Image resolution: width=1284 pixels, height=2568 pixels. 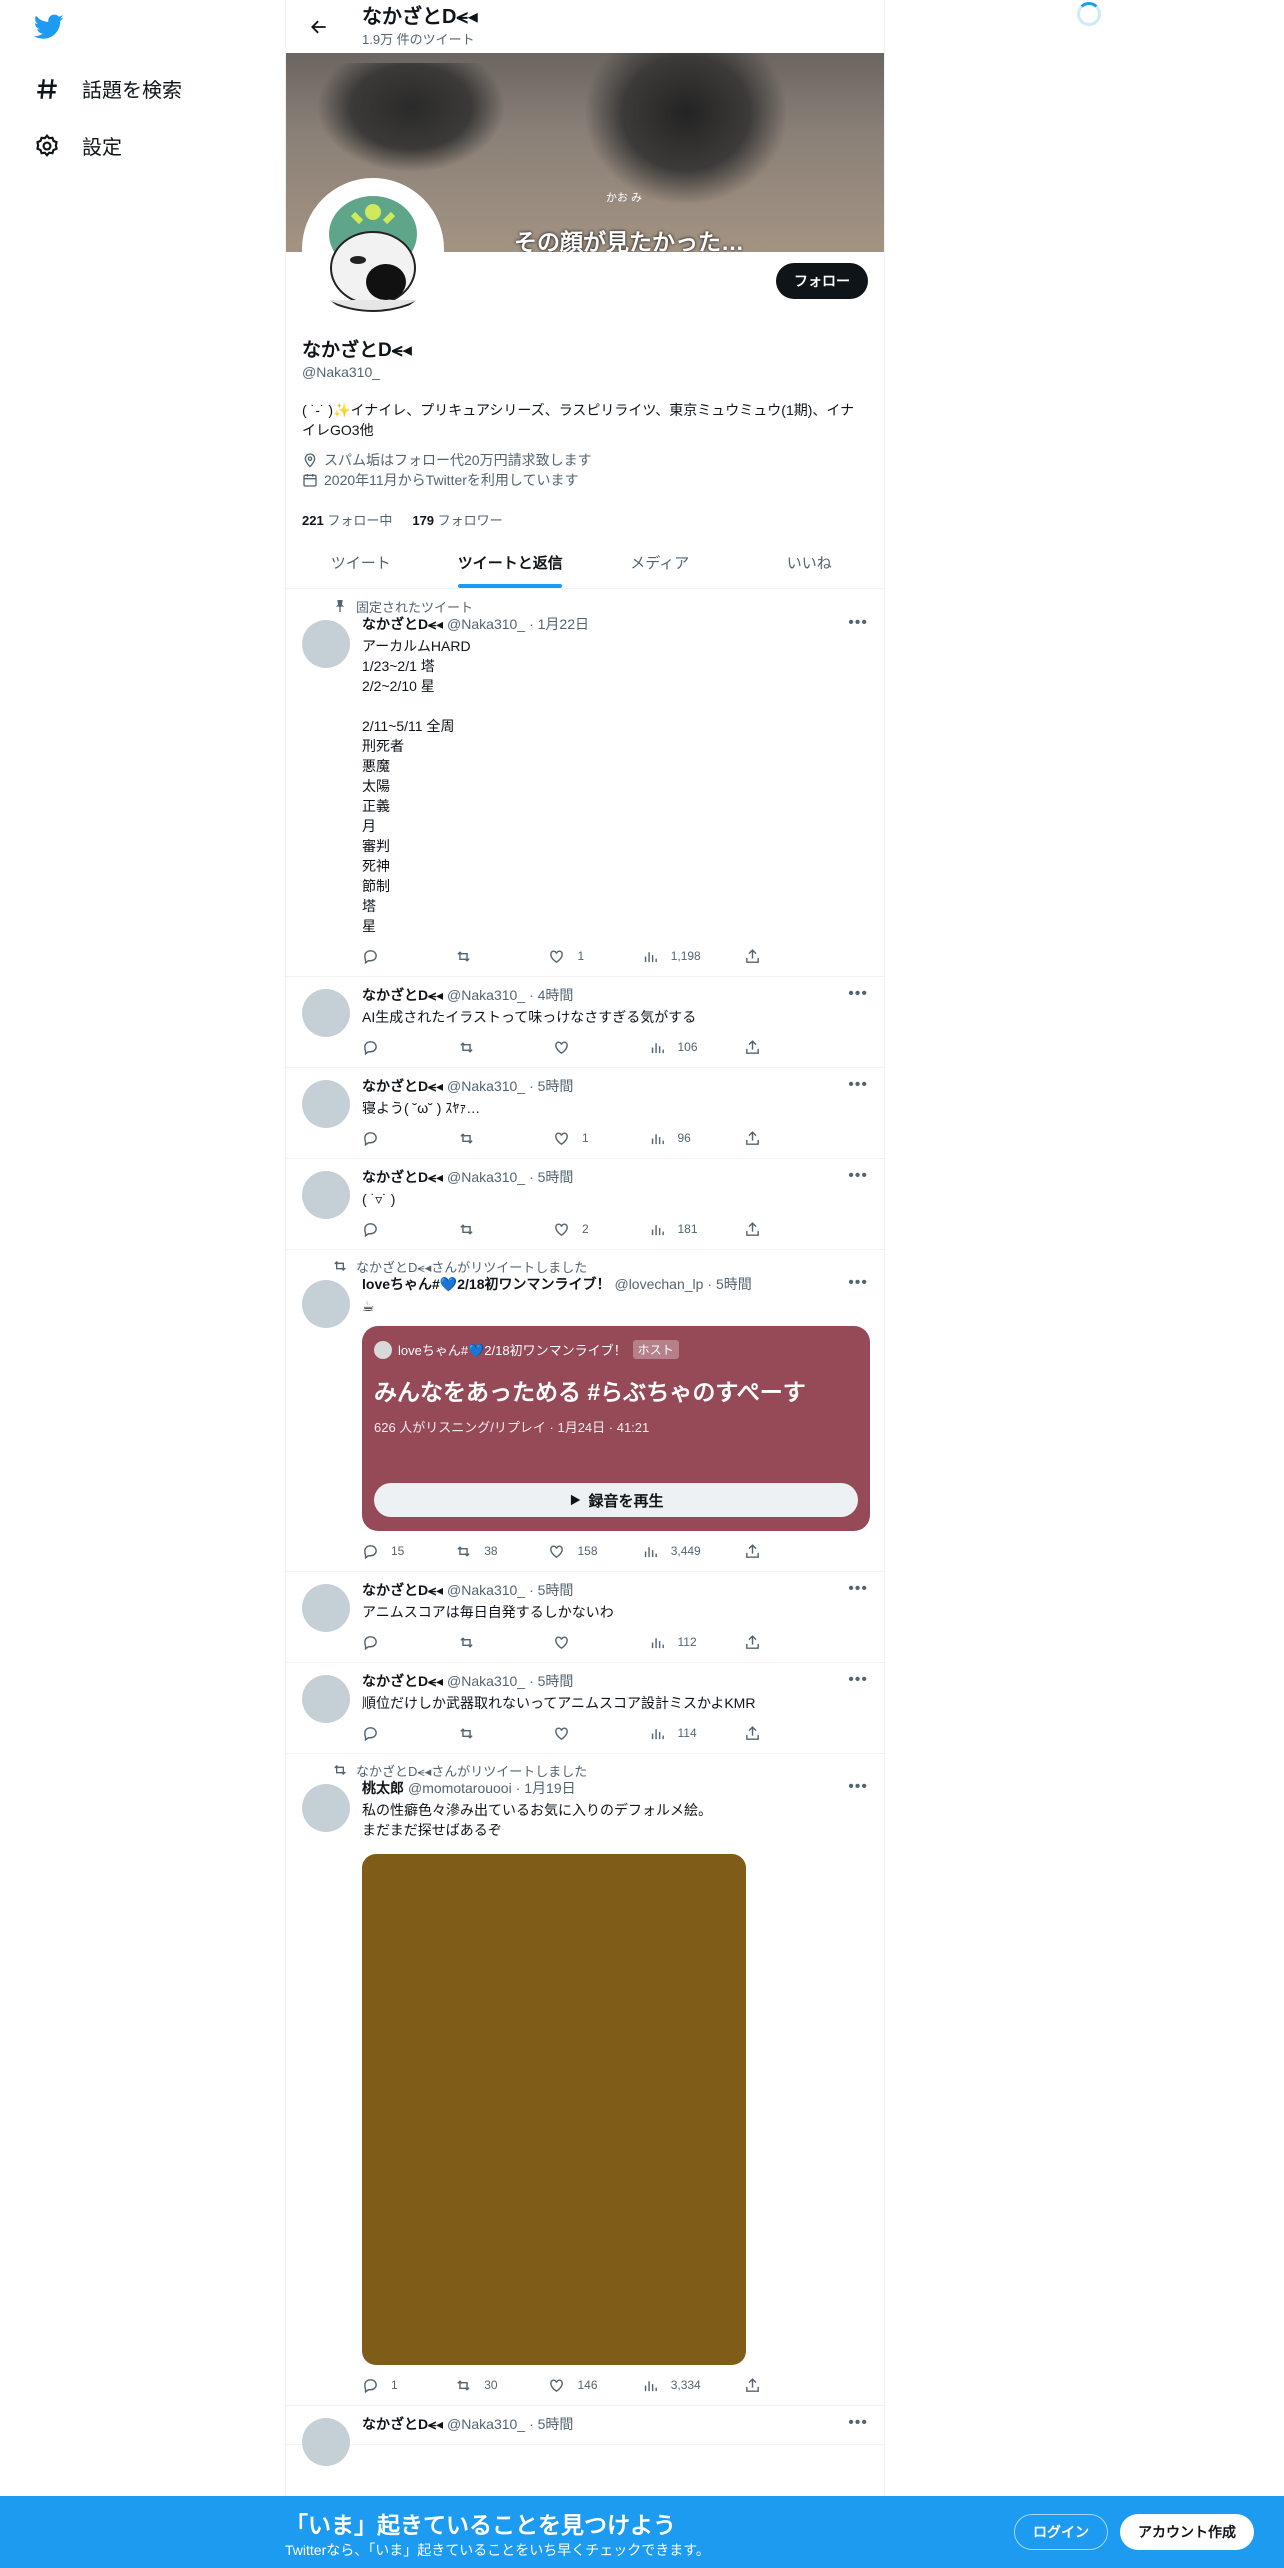 I want to click on twitter-bird-icon, so click(x=49, y=27).